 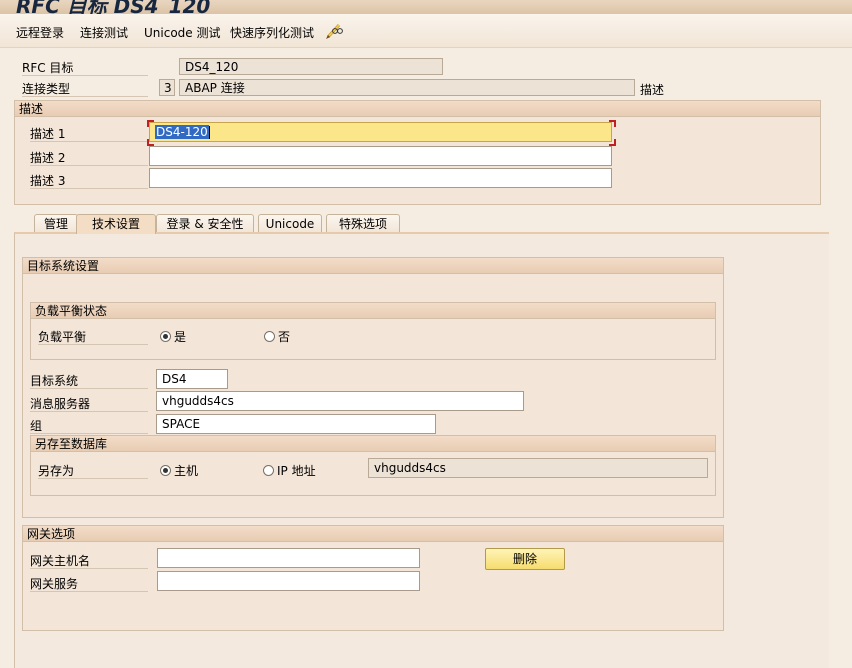 What do you see at coordinates (93, 470) in the screenshot?
I see `save-as-label: 另存为` at bounding box center [93, 470].